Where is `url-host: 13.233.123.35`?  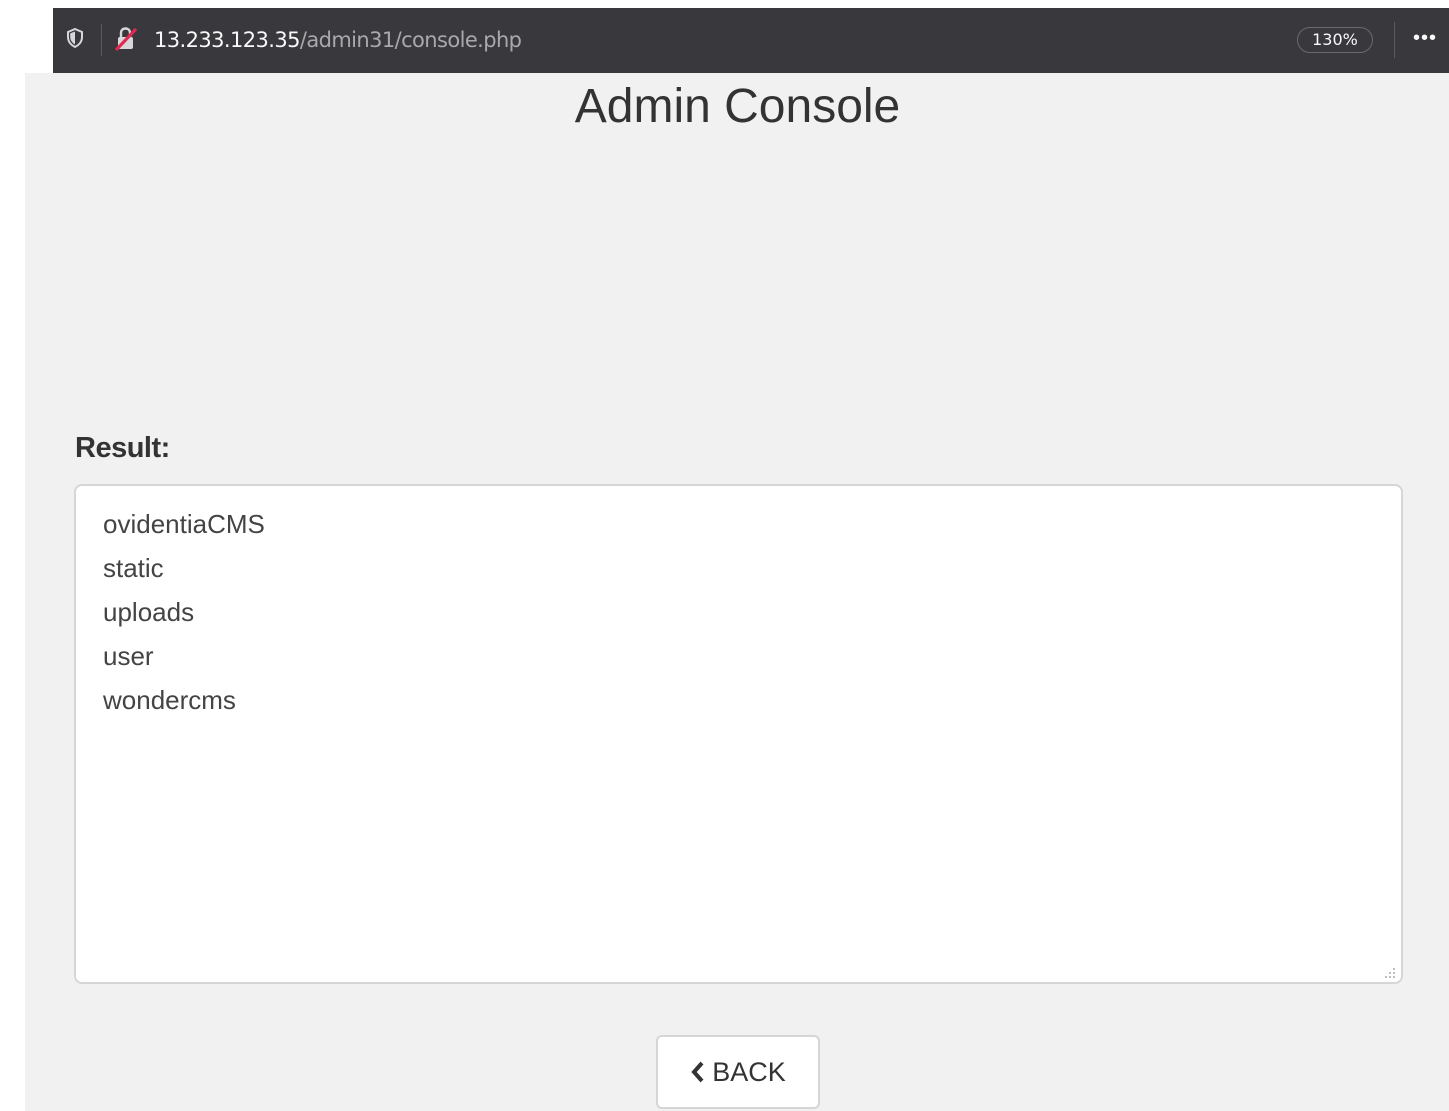
url-host: 13.233.123.35 is located at coordinates (227, 40).